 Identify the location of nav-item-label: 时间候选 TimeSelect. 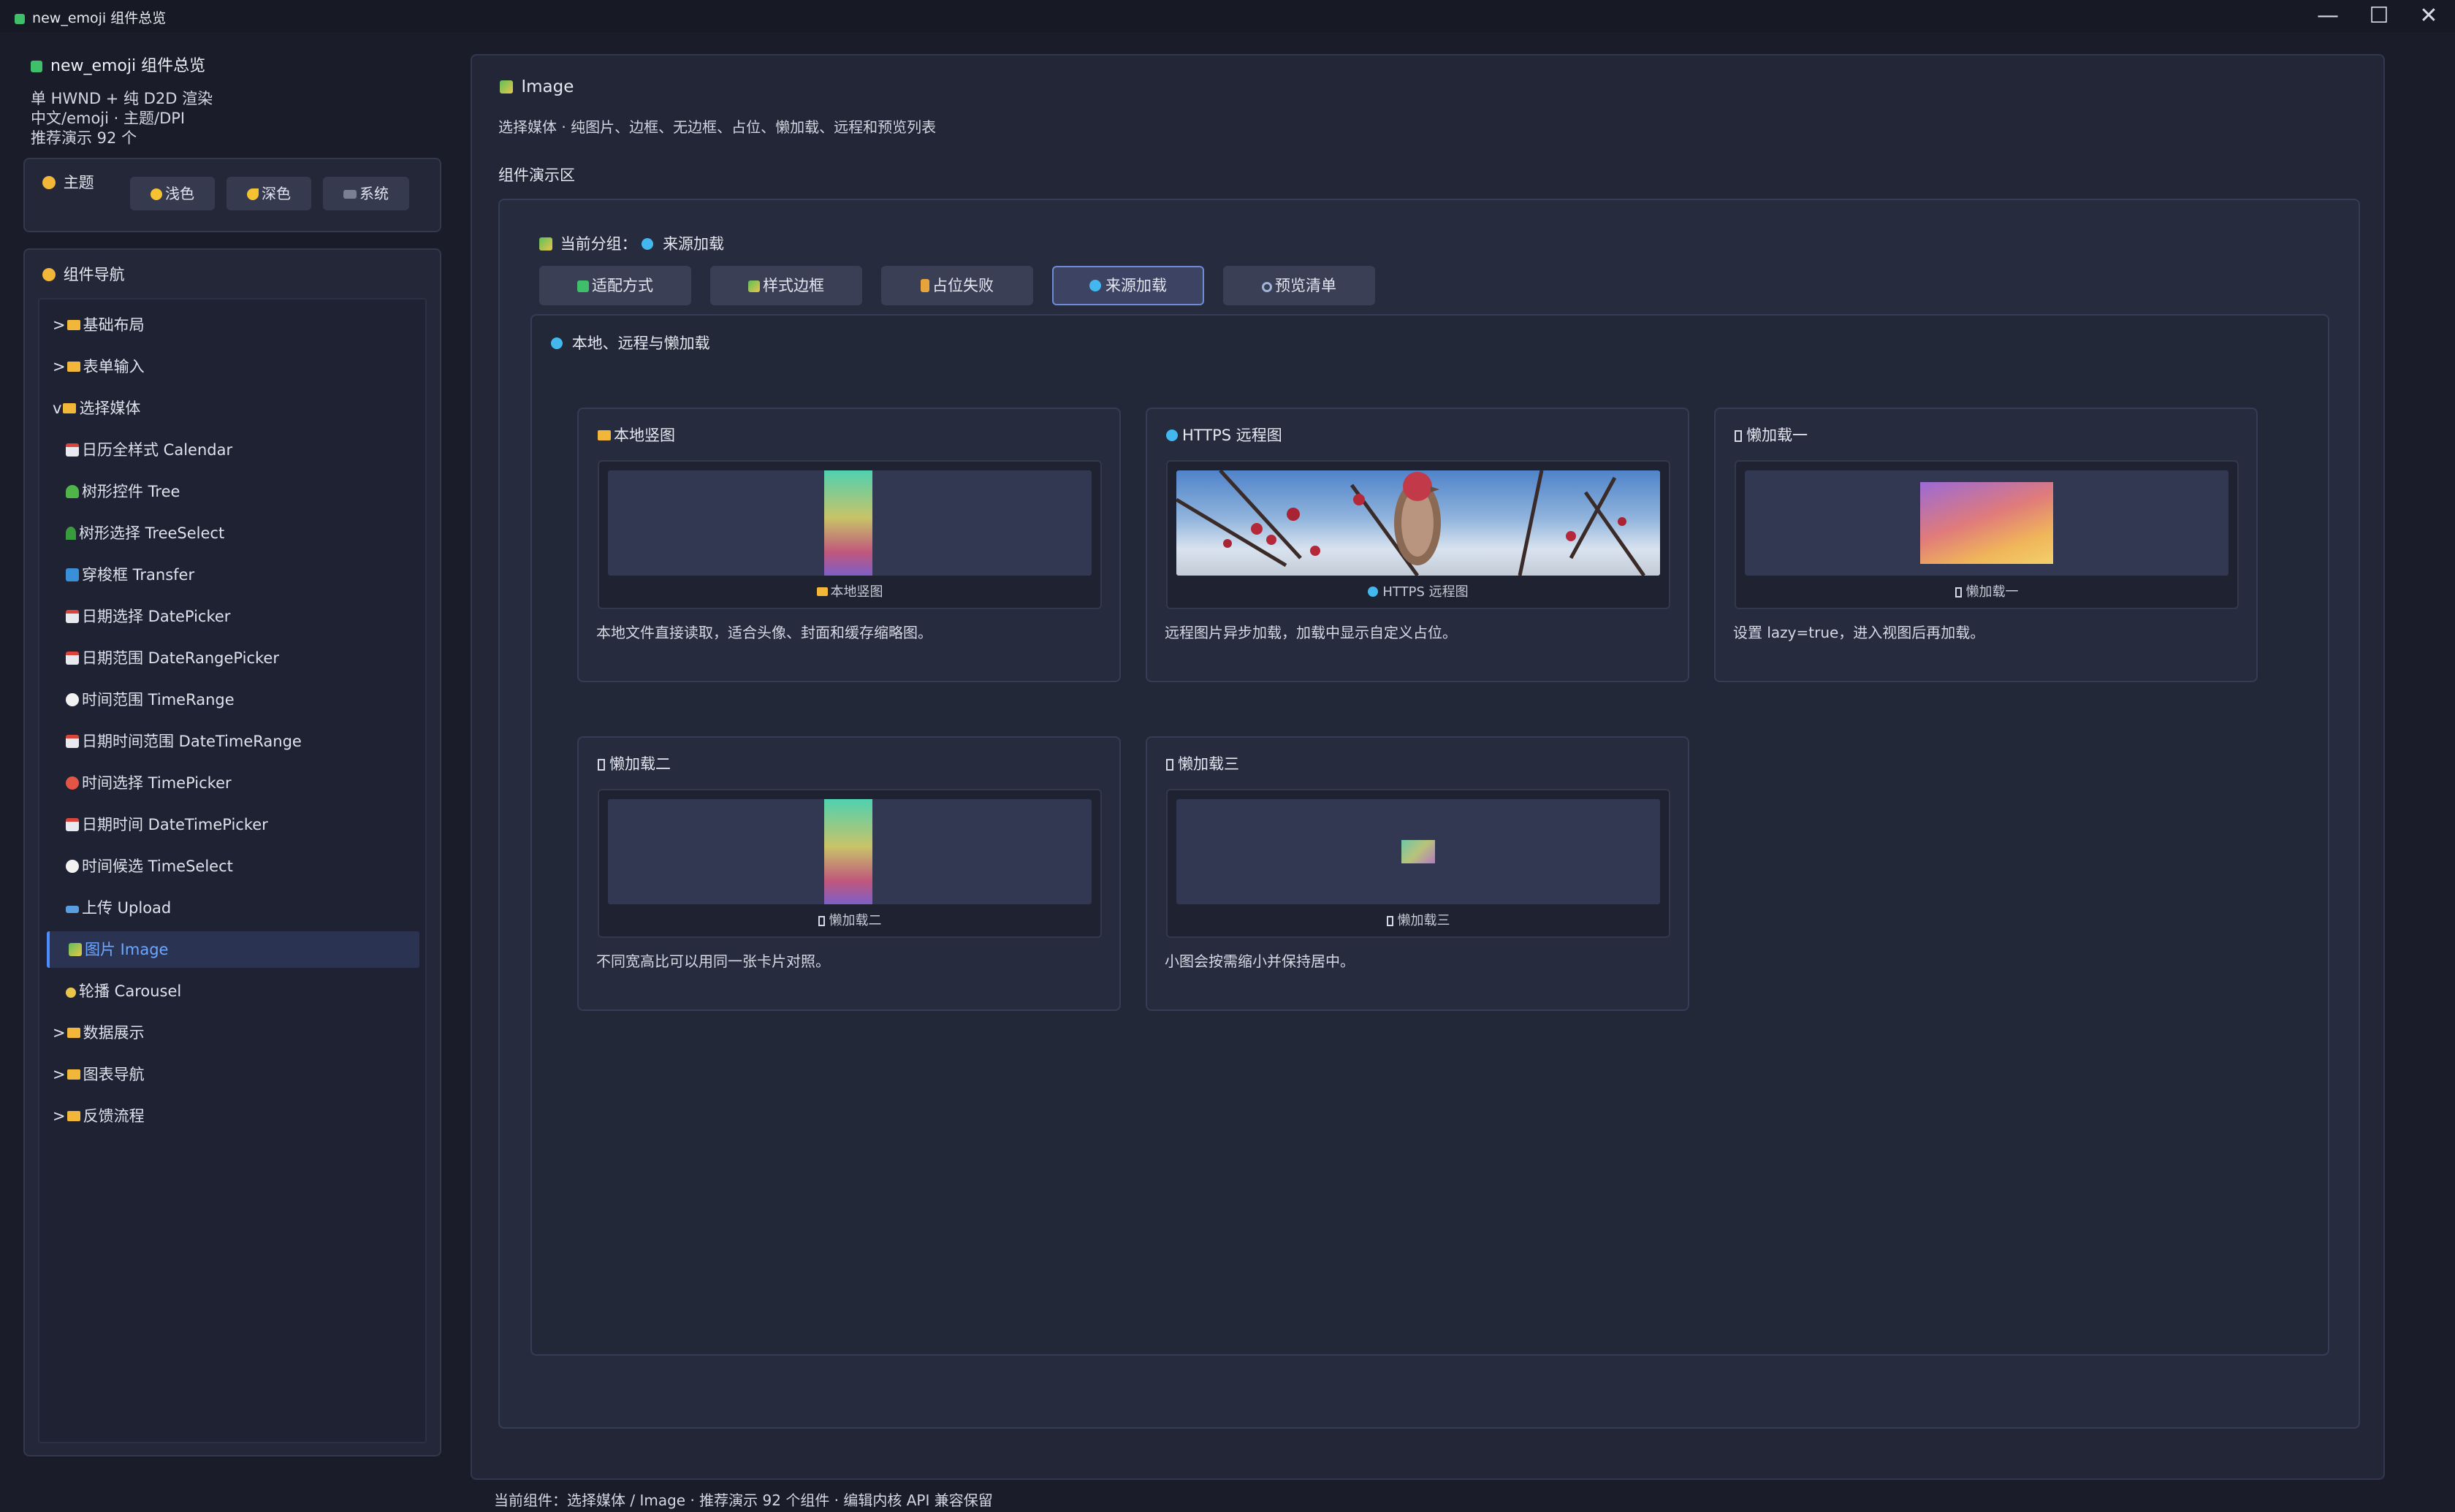
(157, 866).